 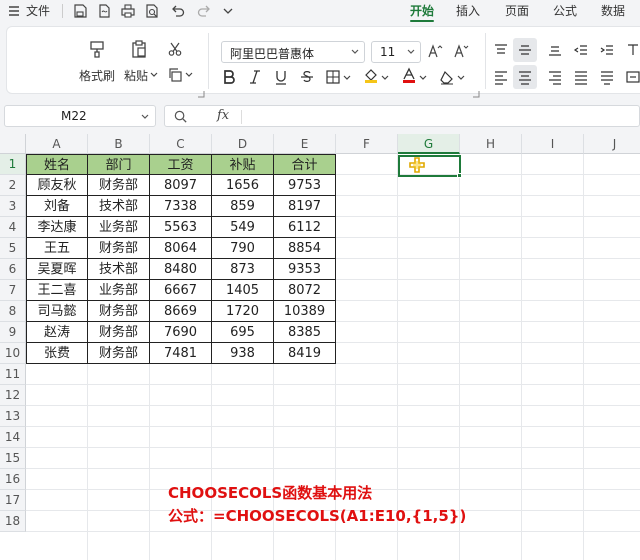 I want to click on font-name-select: 阿里巴巴普惠体, so click(x=293, y=52).